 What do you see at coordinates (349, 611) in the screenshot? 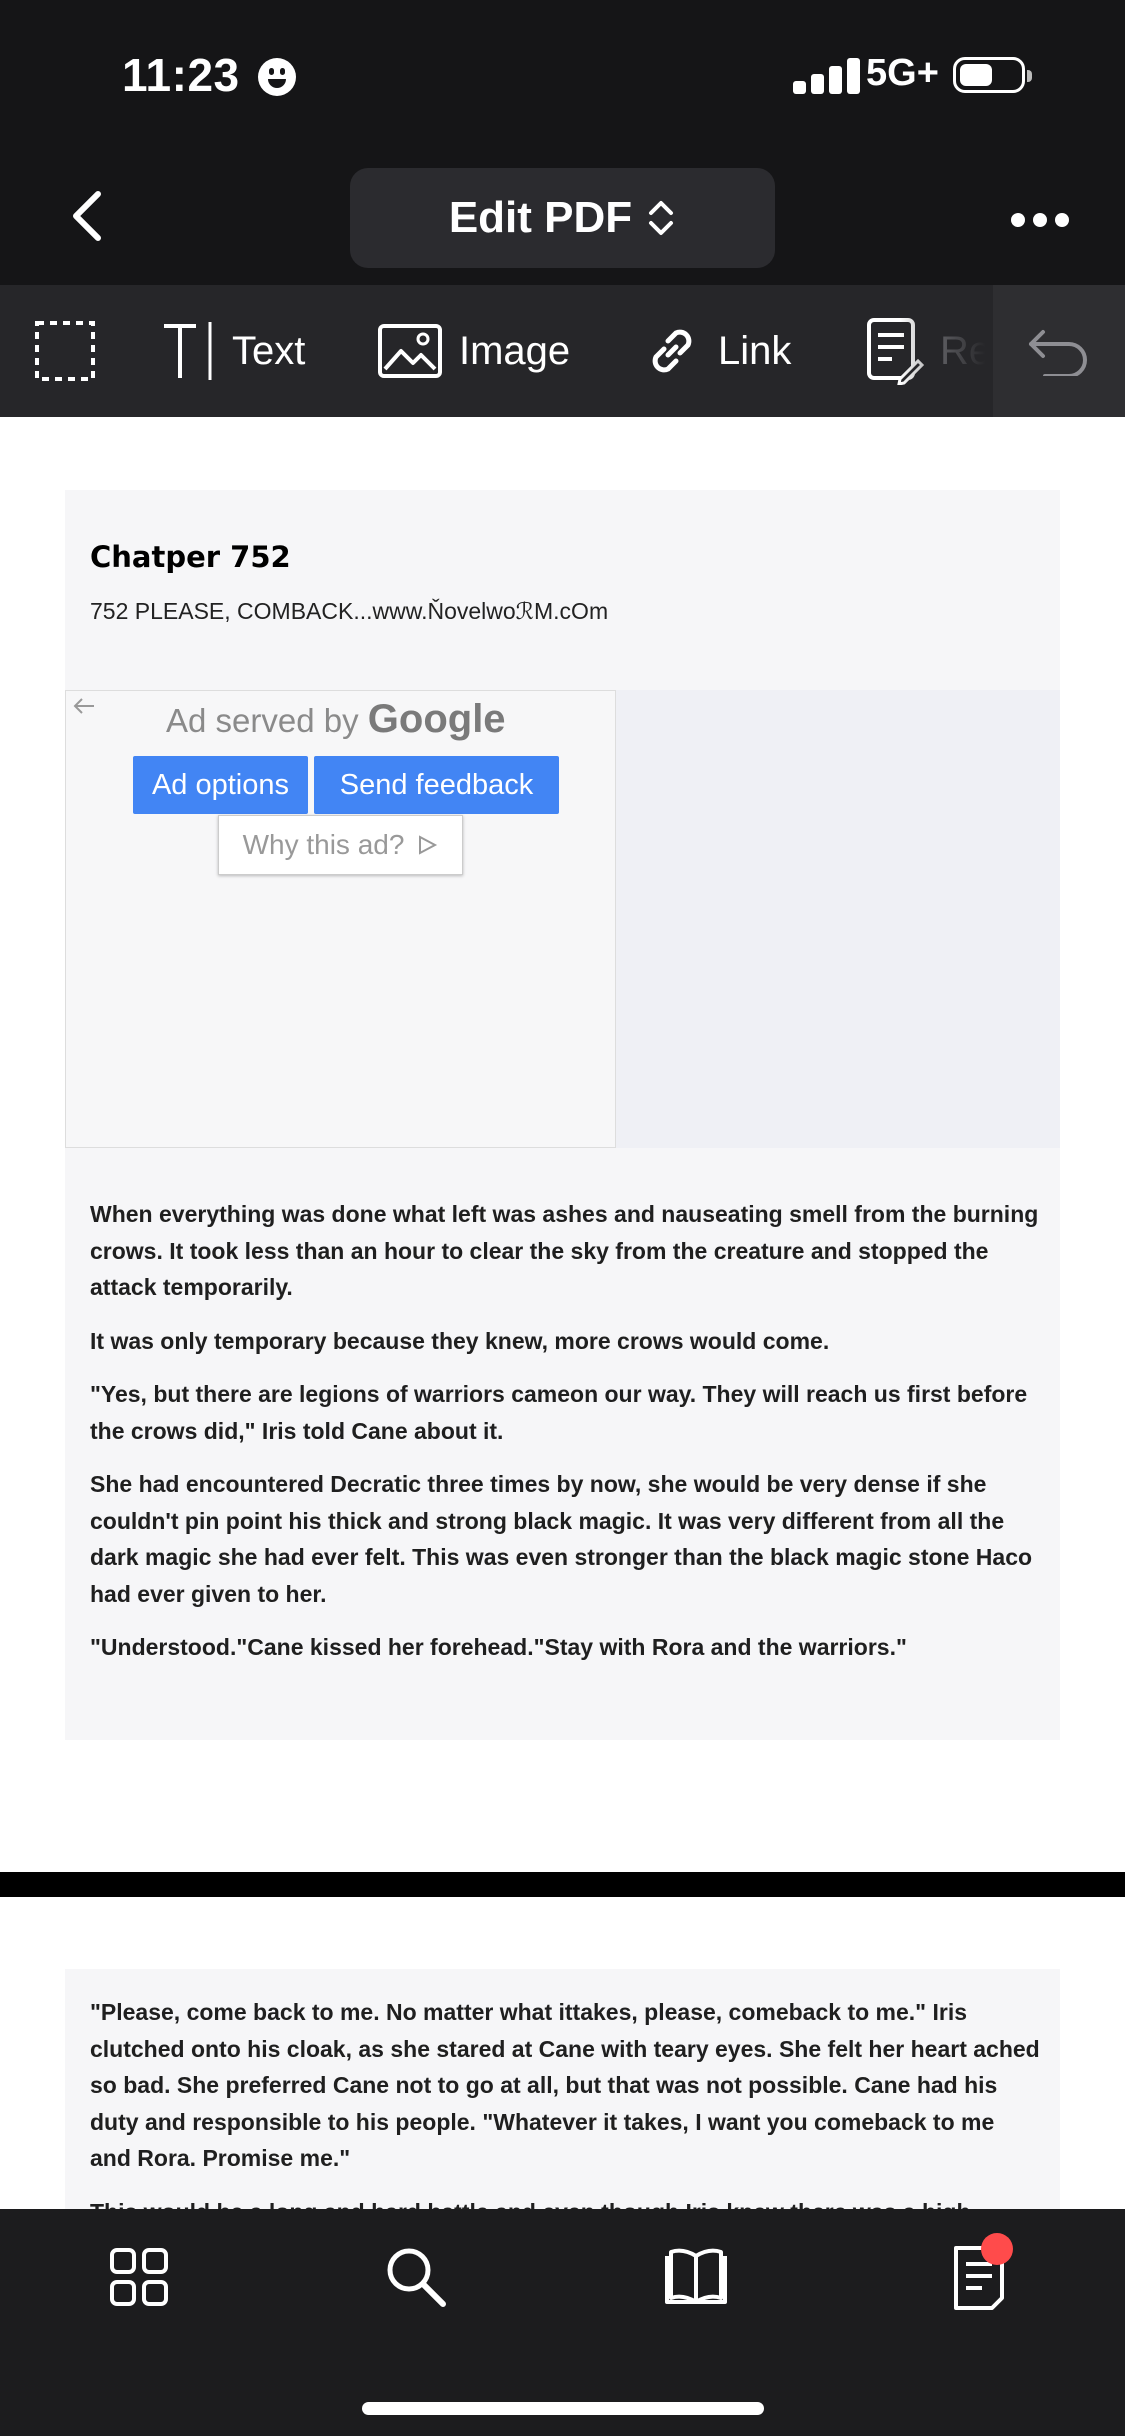
I see `chapter-subtitle: 752 PLEASE, COMBACK...www.ŇovelwoℛM.cOm` at bounding box center [349, 611].